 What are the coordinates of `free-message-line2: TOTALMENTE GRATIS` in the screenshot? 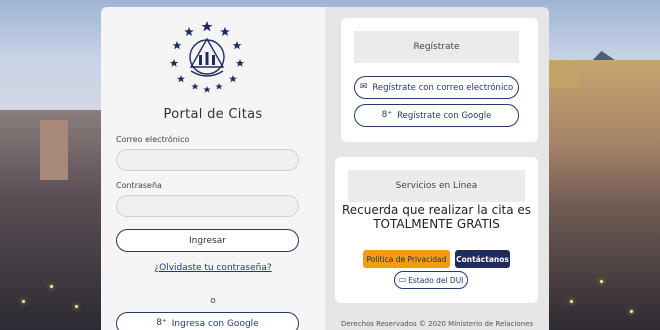 It's located at (436, 224).